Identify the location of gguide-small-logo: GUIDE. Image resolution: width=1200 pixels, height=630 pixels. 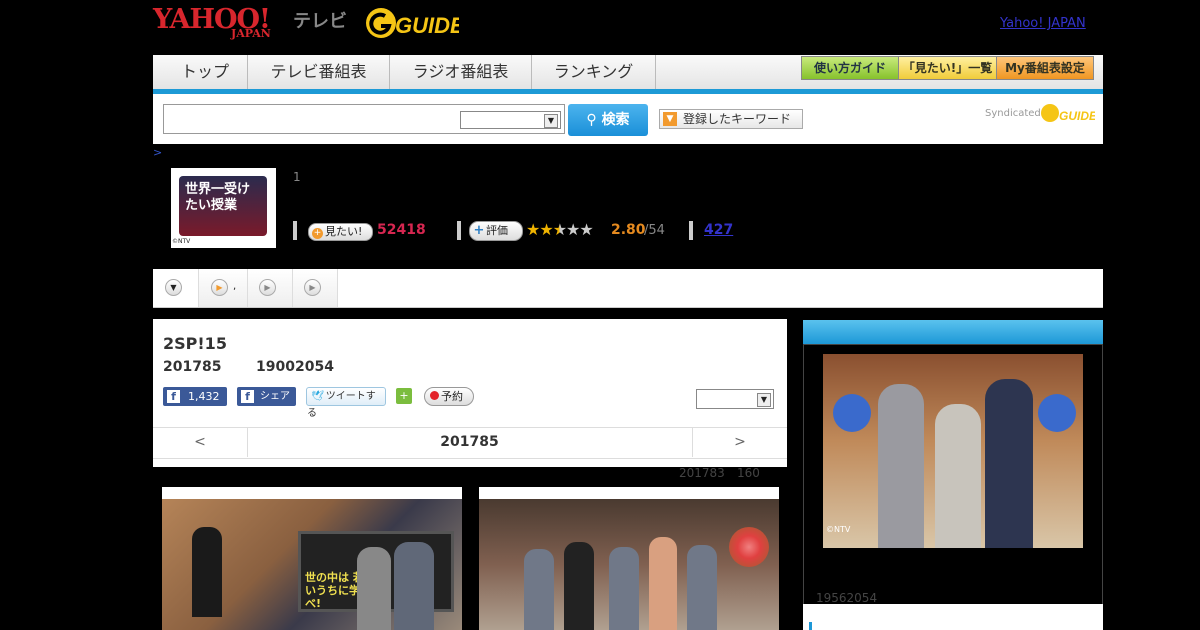
(1068, 113).